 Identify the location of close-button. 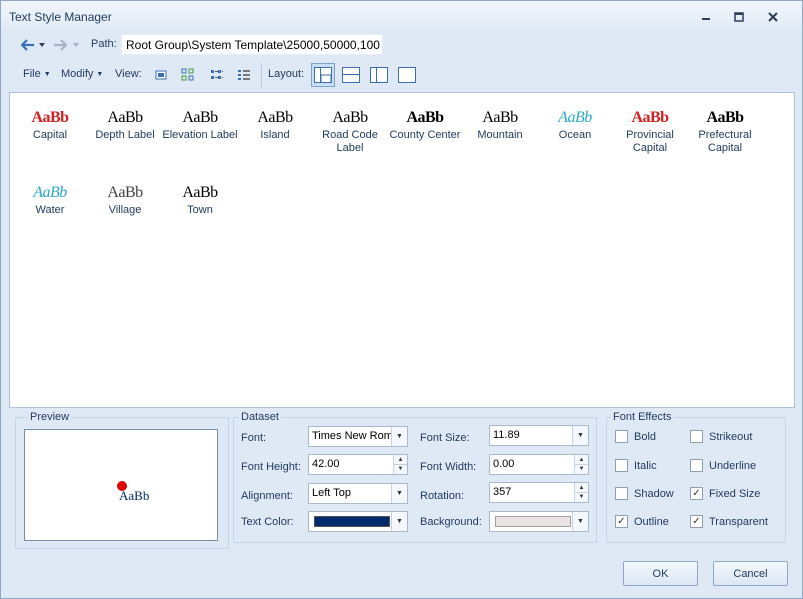
(773, 17).